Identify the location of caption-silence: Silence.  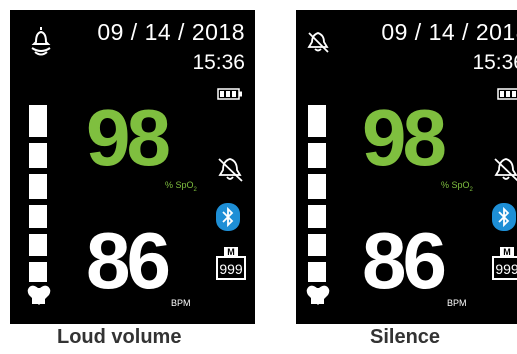
(405, 337).